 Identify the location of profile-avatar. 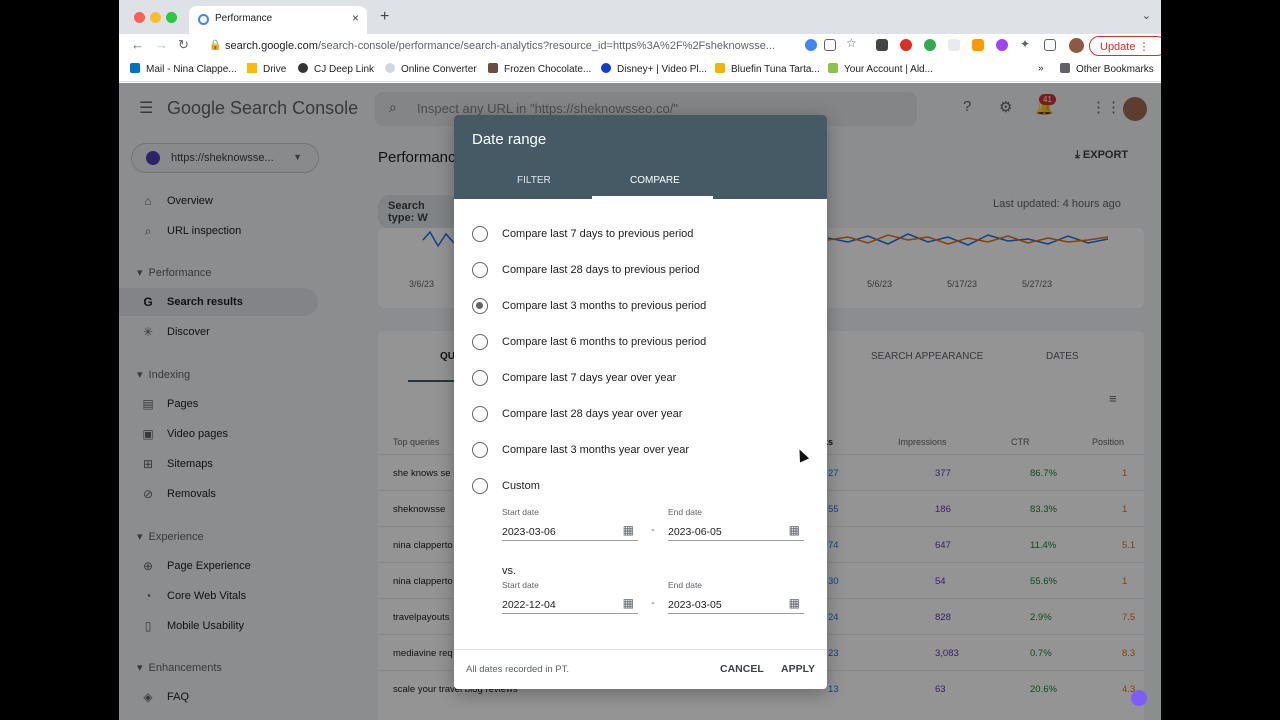
(1076, 45).